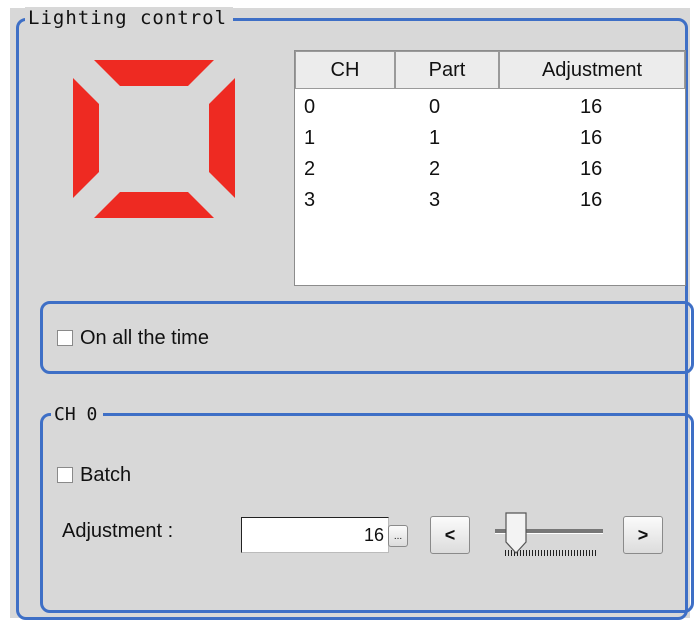 The image size is (694, 623). Describe the element at coordinates (516, 533) in the screenshot. I see `slider-thumb` at that location.